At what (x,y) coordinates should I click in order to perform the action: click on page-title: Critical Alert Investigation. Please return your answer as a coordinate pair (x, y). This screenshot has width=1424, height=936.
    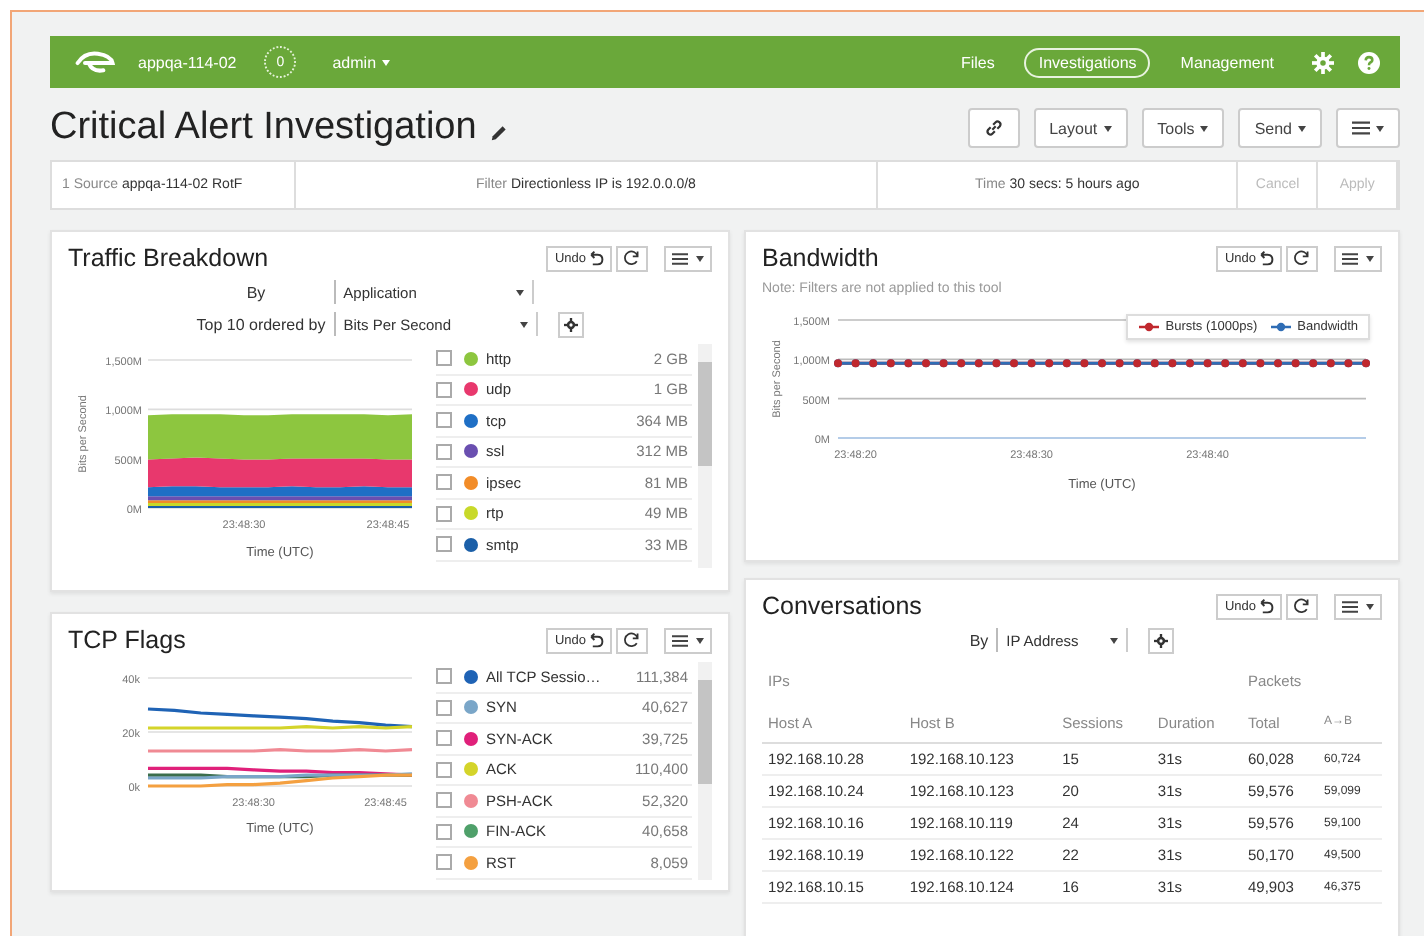
    Looking at the image, I should click on (263, 128).